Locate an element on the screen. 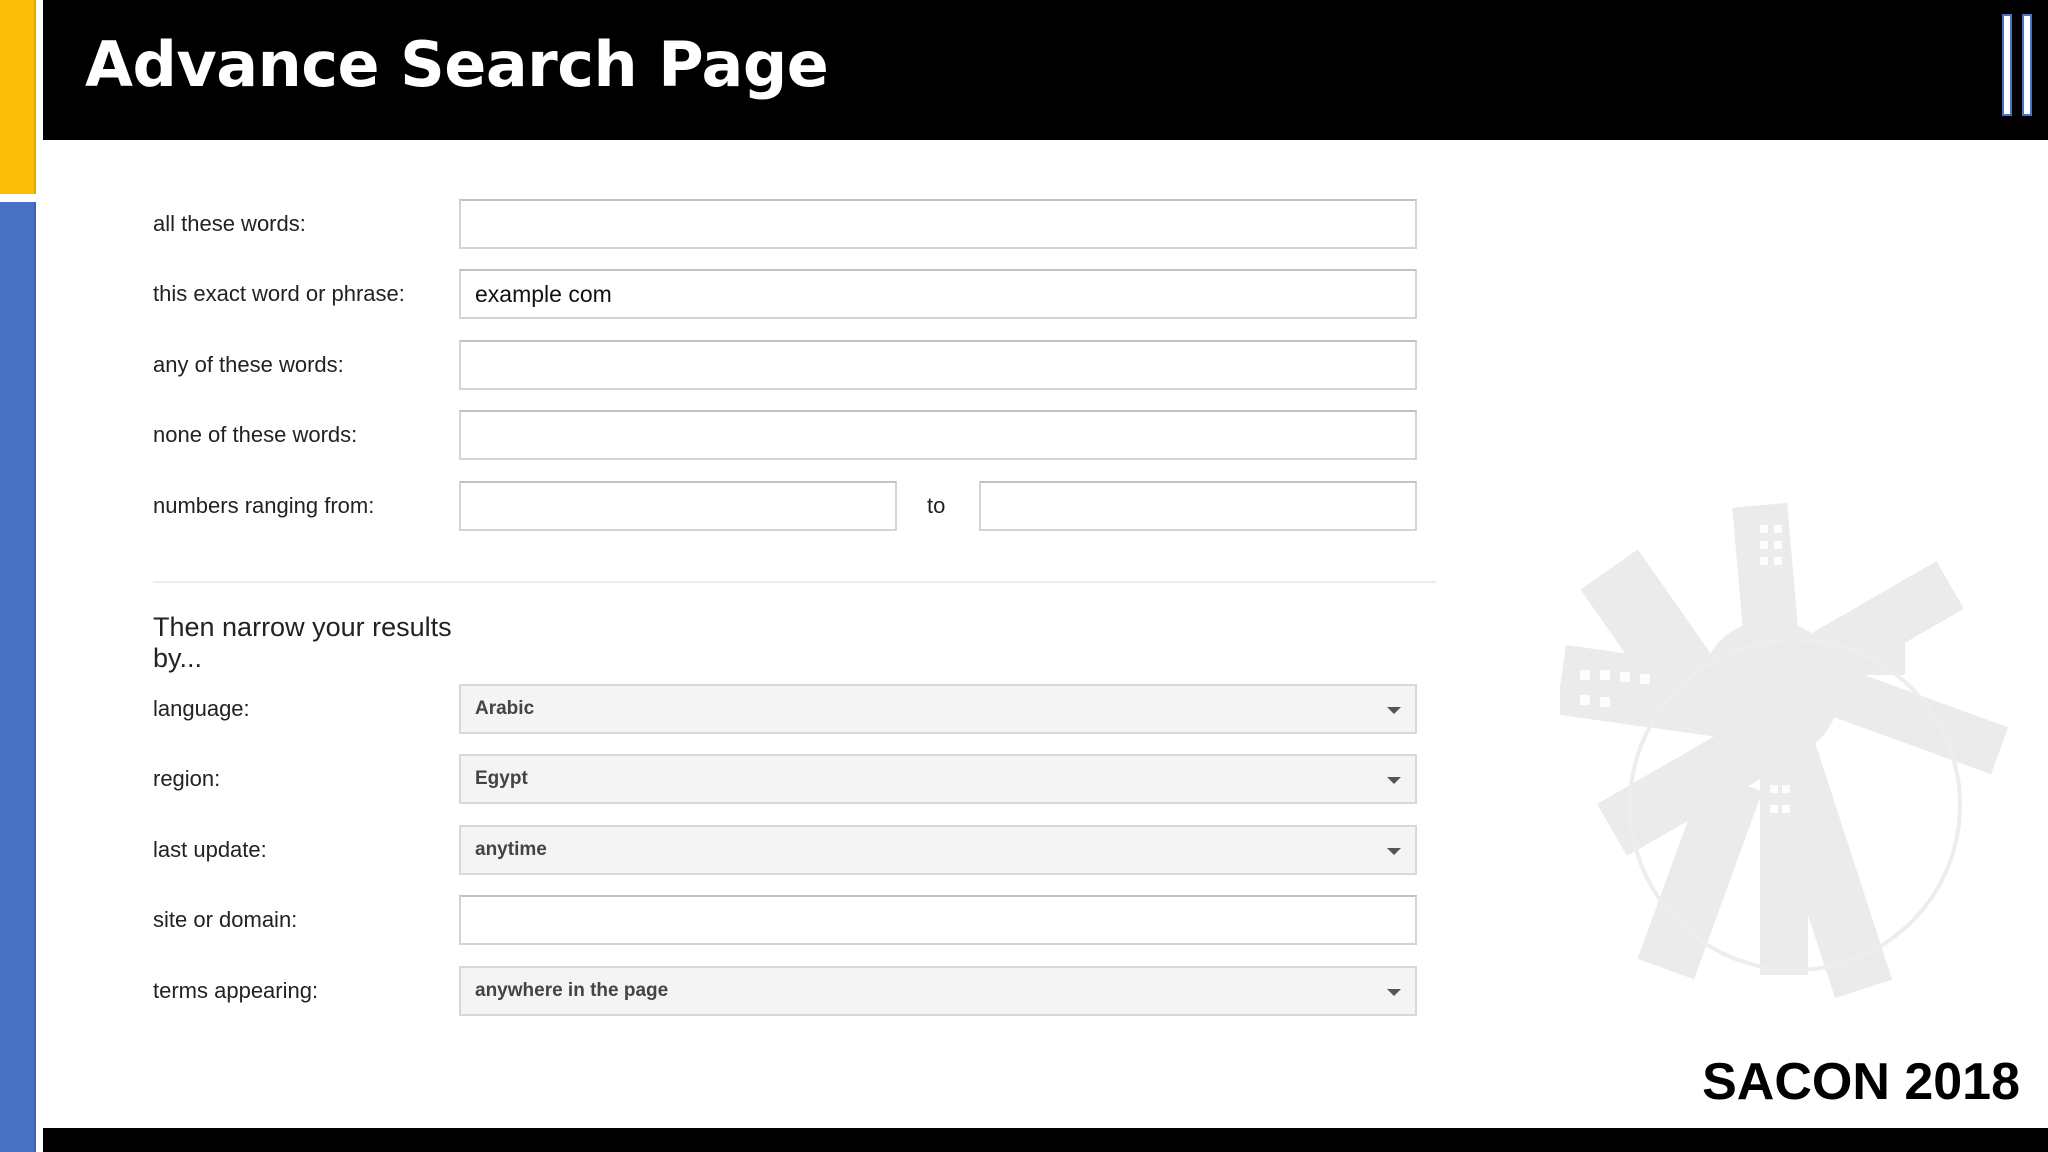  footer-bar is located at coordinates (1045, 1140).